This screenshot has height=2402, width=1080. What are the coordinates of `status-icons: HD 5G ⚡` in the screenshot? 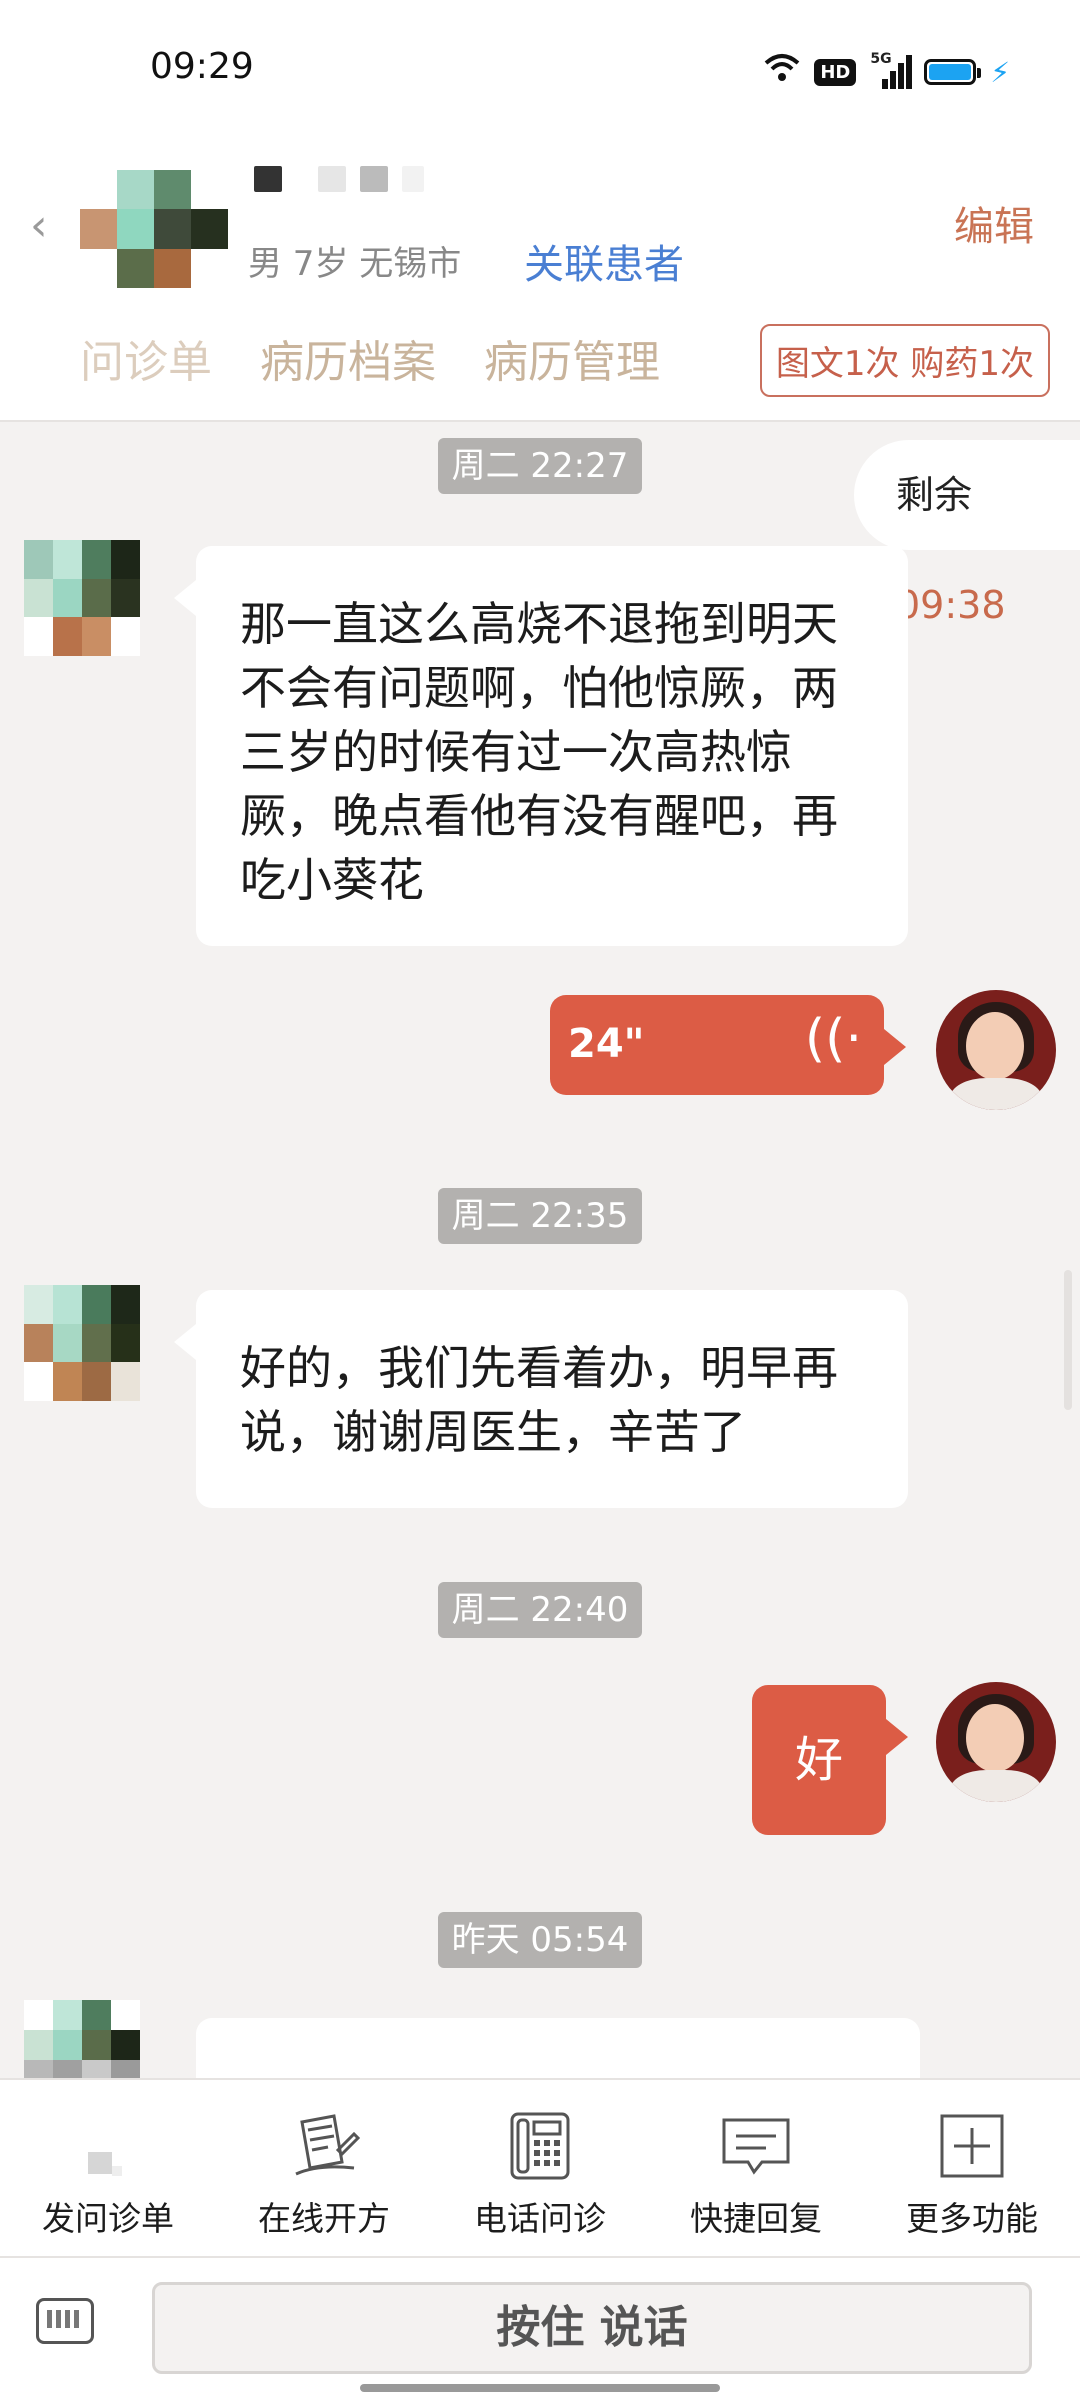 It's located at (887, 71).